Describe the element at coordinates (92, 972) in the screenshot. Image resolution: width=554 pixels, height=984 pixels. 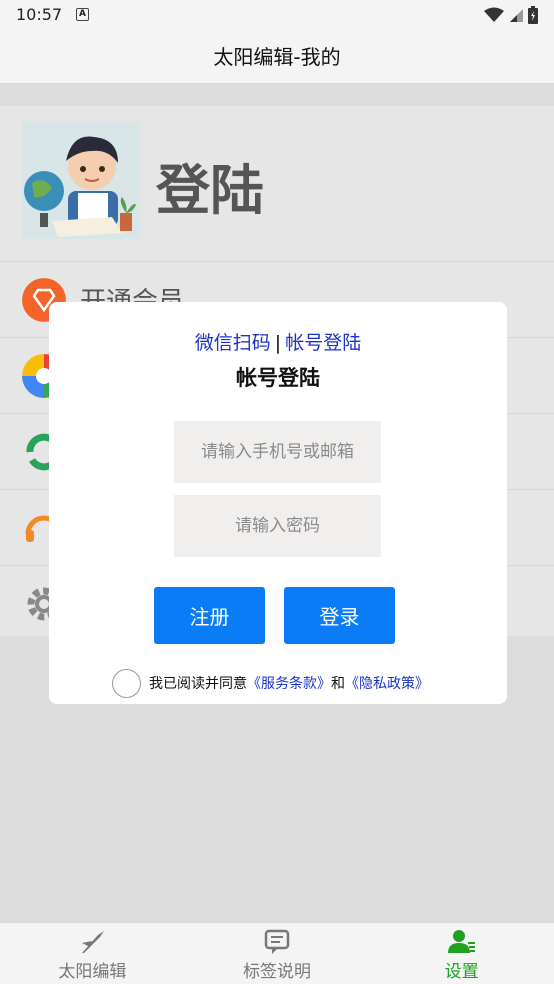
I see `nav-label: 太阳编辑` at that location.